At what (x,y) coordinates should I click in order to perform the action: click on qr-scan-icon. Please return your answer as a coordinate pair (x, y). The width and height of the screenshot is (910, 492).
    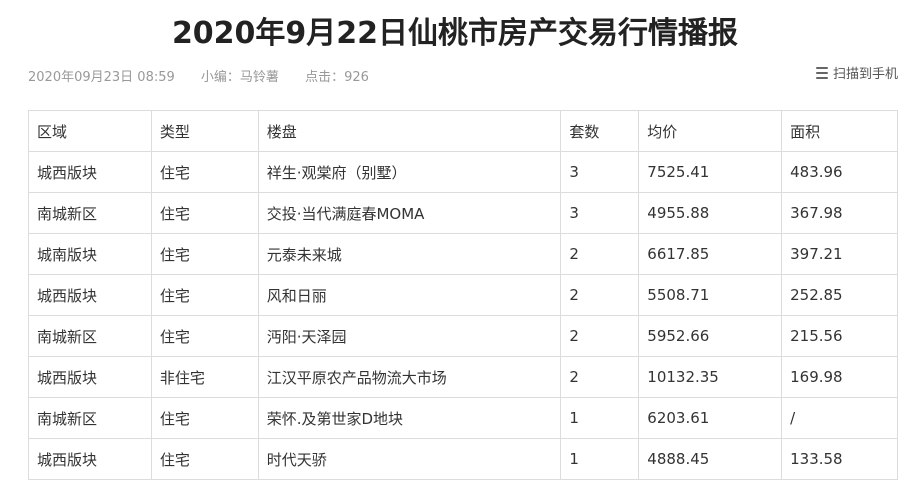
    Looking at the image, I should click on (822, 73).